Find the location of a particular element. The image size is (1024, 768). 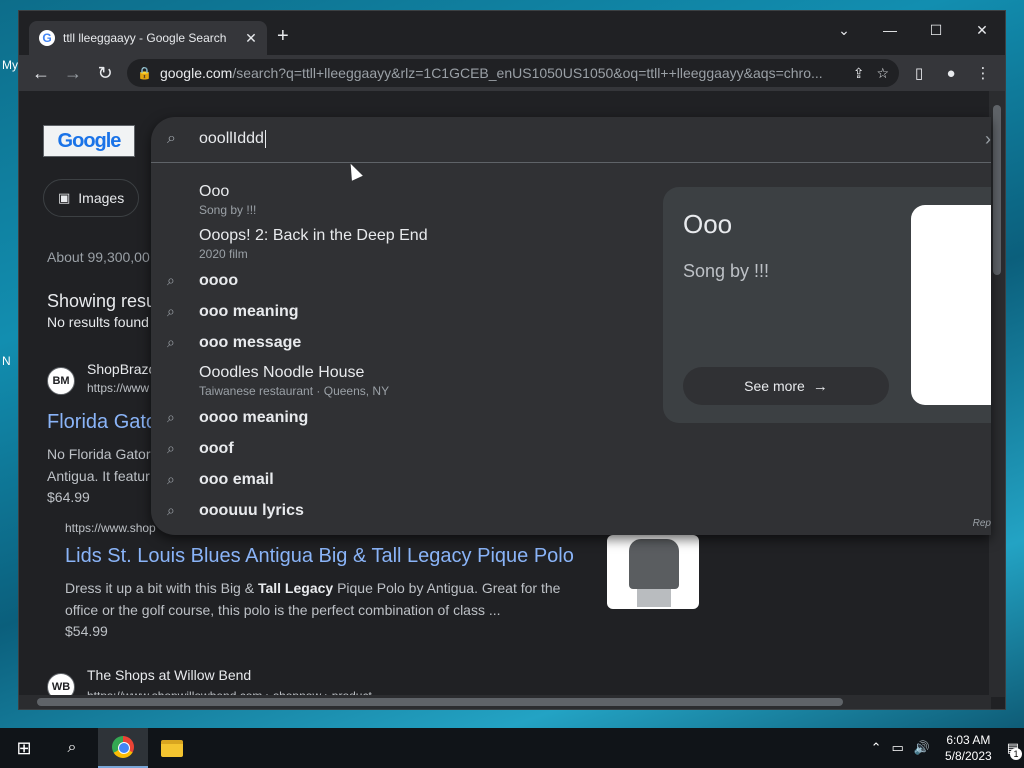

suggestion-subtitle: 2020 film is located at coordinates (223, 254).